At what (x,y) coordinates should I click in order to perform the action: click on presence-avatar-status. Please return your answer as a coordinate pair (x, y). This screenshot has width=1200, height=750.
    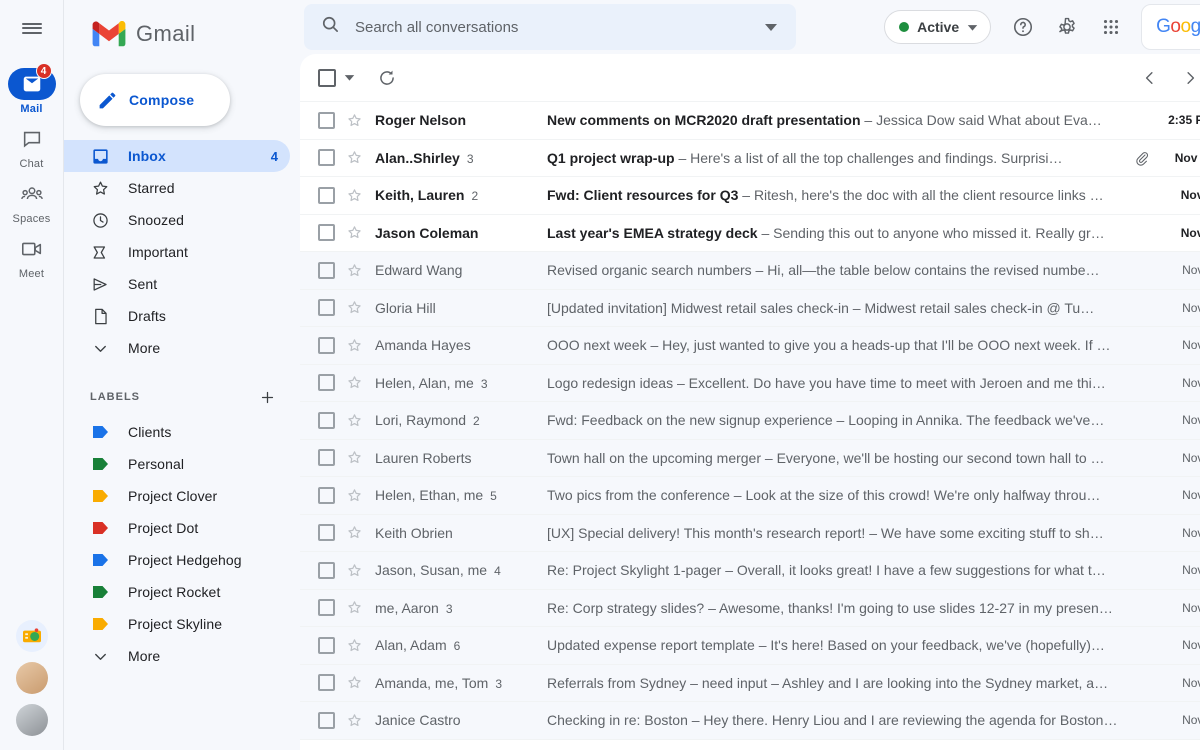
    Looking at the image, I should click on (31, 636).